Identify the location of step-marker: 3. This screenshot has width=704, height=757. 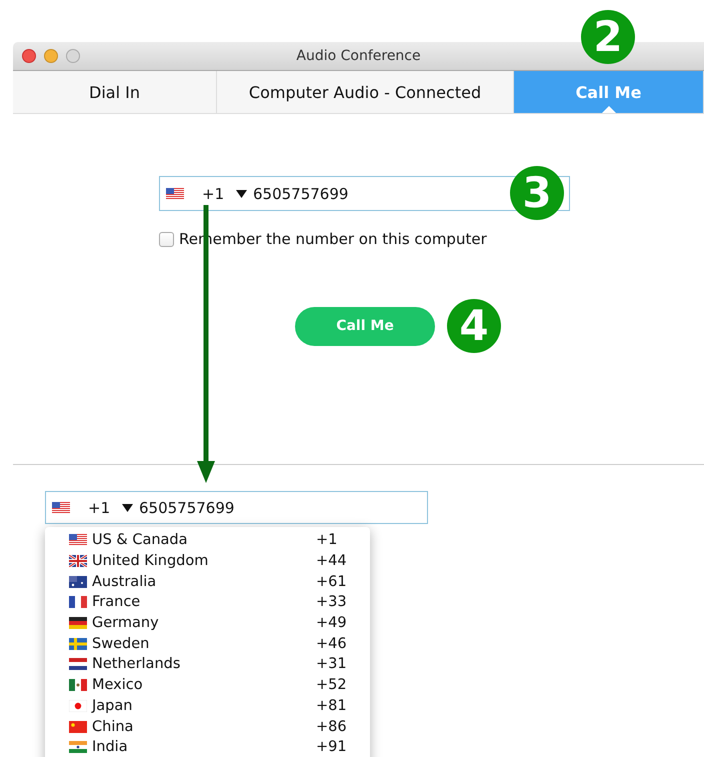
(537, 193).